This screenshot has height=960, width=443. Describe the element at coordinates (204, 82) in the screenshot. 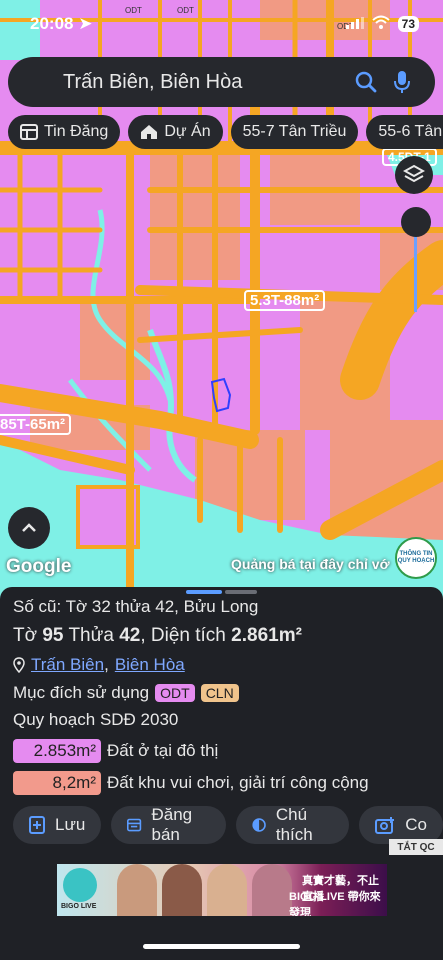

I see `search-input: Trấn Biên, Biên Hòa` at that location.